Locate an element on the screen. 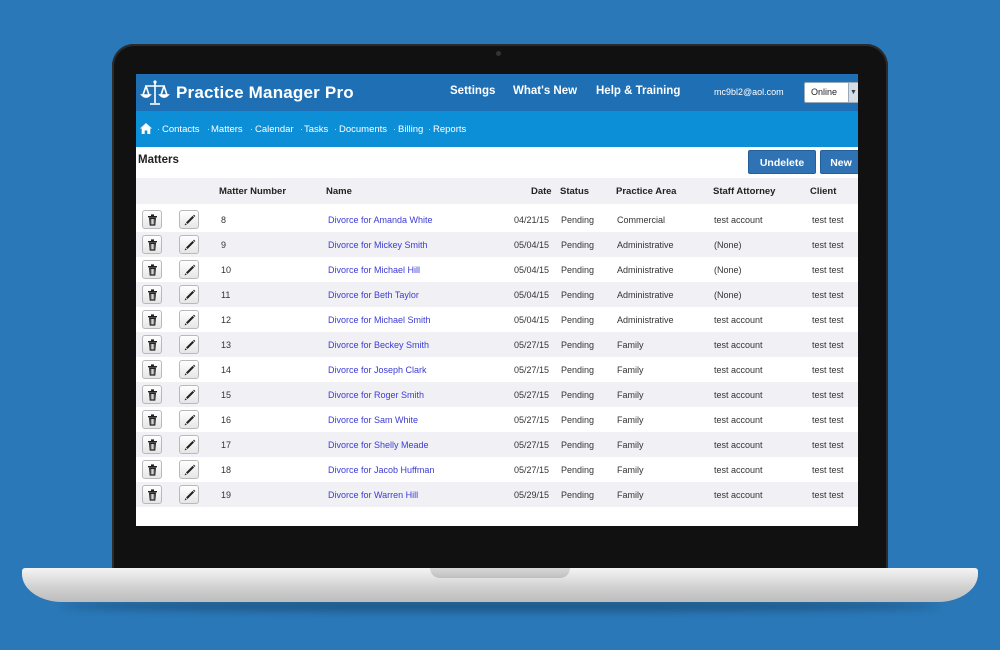 The image size is (1000, 650). nav-help-training: Help & Training is located at coordinates (638, 91).